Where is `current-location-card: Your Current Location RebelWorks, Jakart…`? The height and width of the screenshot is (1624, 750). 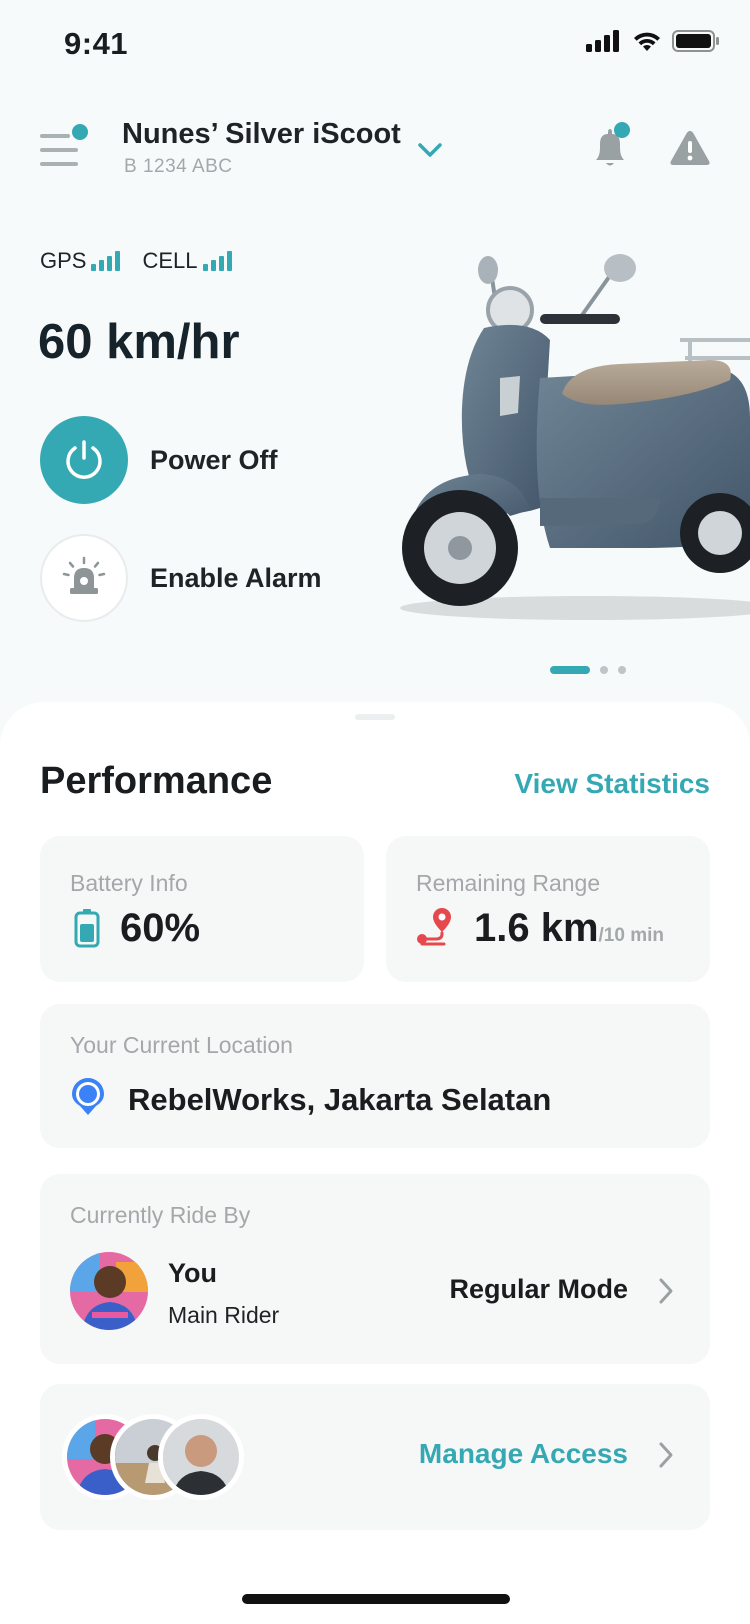
current-location-card: Your Current Location RebelWorks, Jakart… is located at coordinates (375, 1076).